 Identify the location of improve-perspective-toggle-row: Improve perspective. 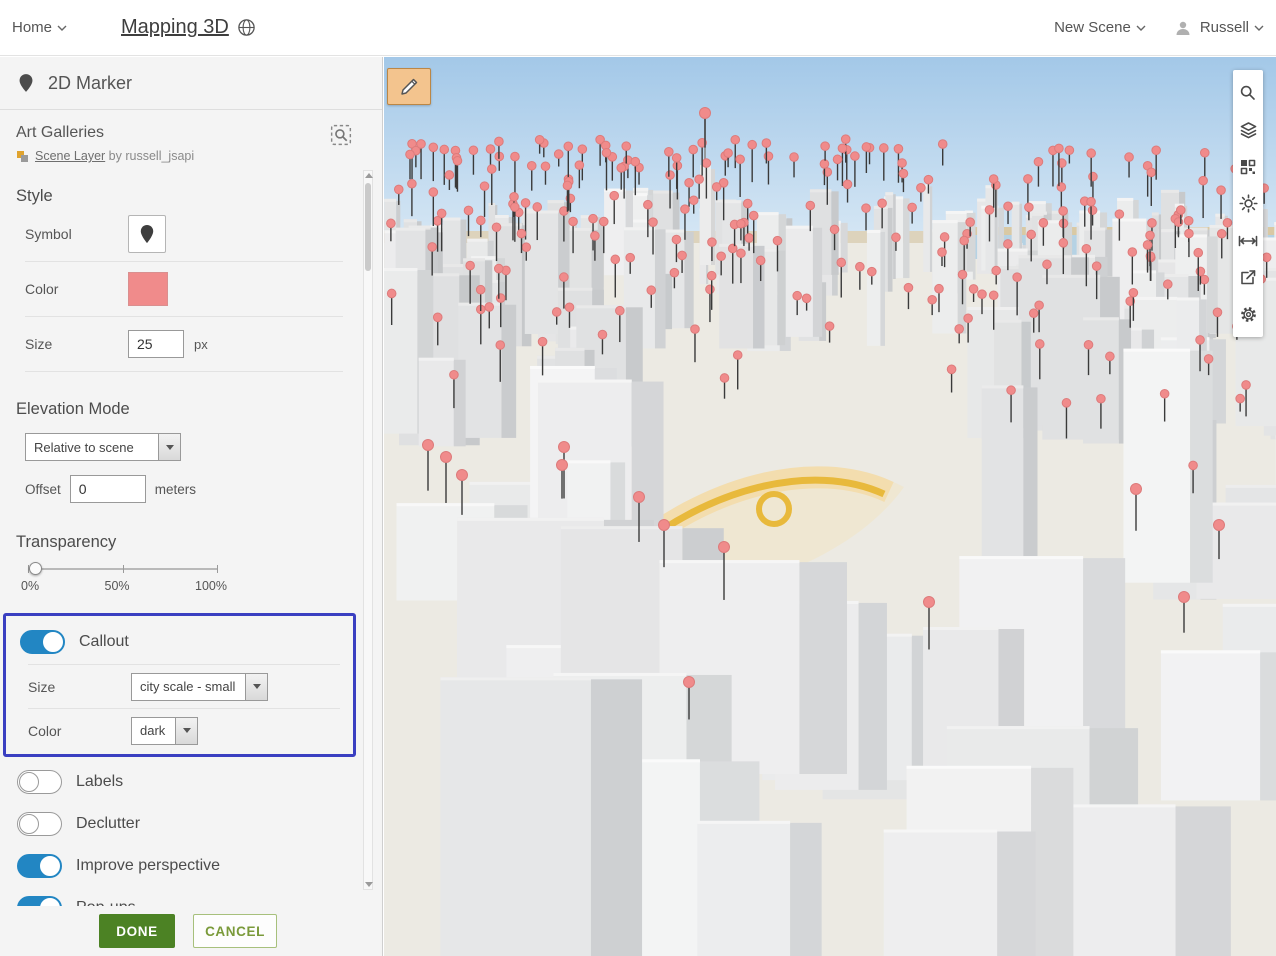
(191, 866).